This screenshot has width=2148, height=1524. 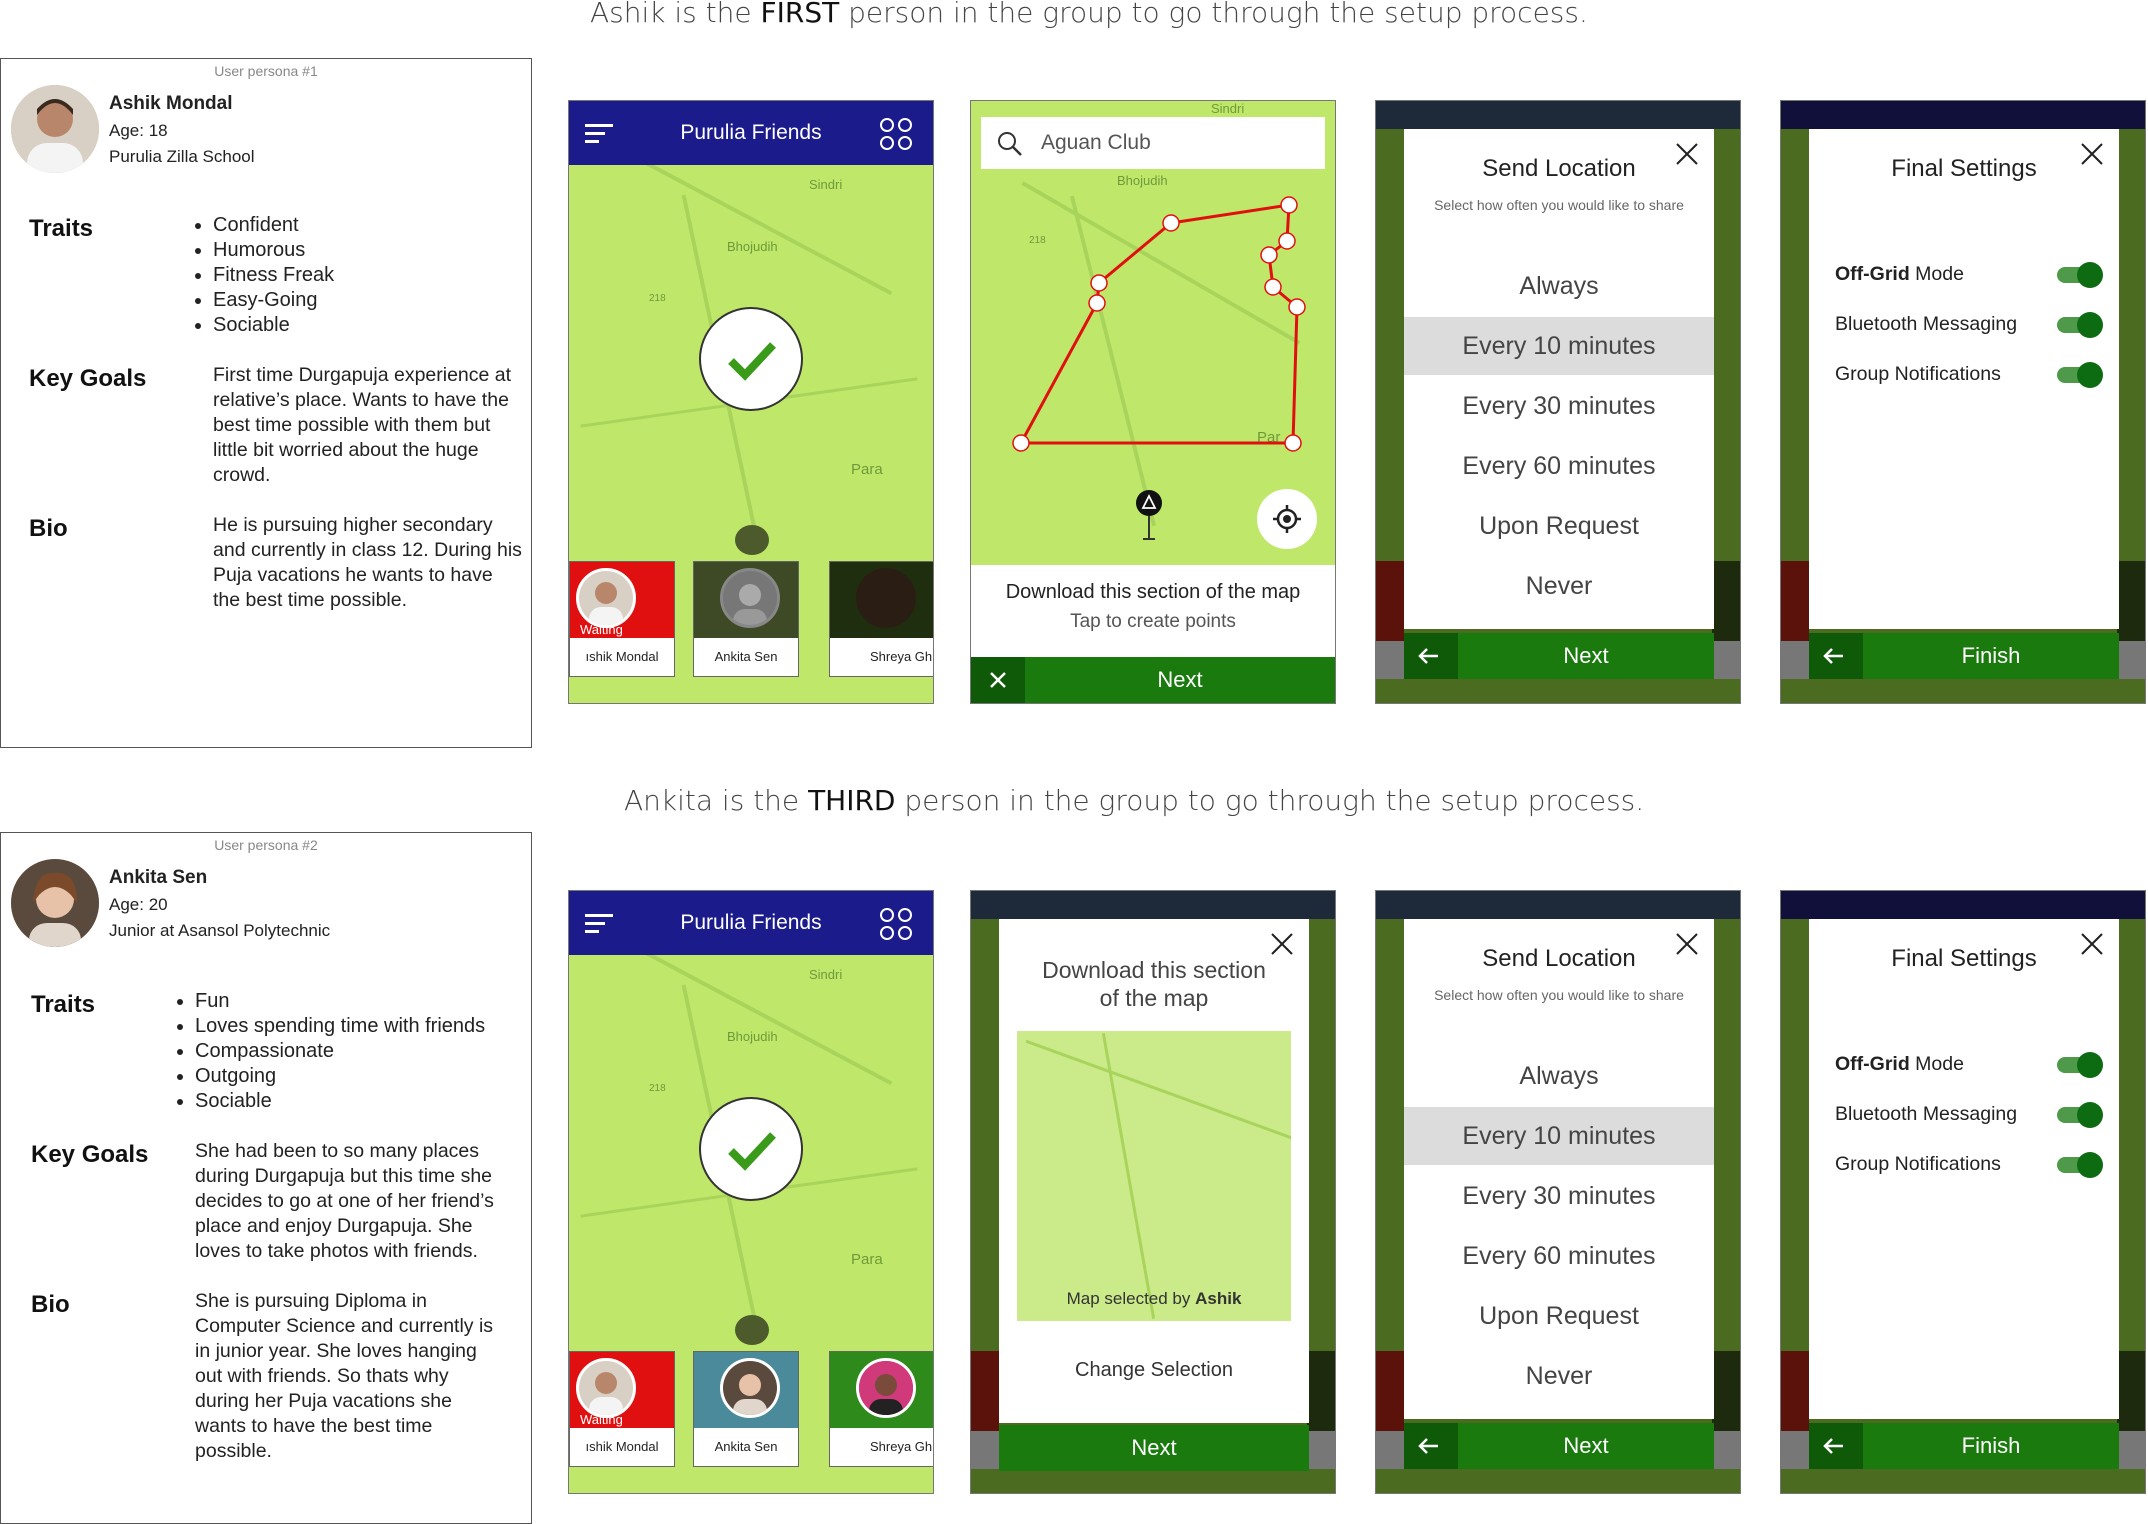 I want to click on setting-bluetooth: Bluetooth Messaging, so click(x=1926, y=1114).